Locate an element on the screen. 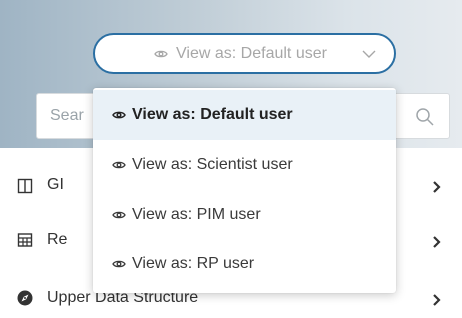  menu-item-label: View as: Scientist user is located at coordinates (212, 164).